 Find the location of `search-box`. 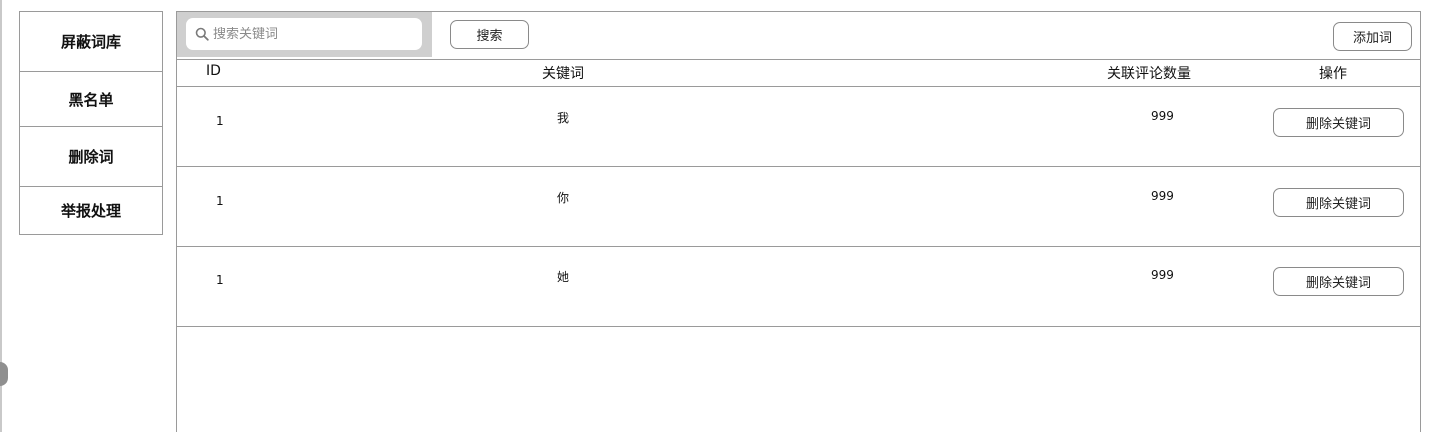

search-box is located at coordinates (304, 34).